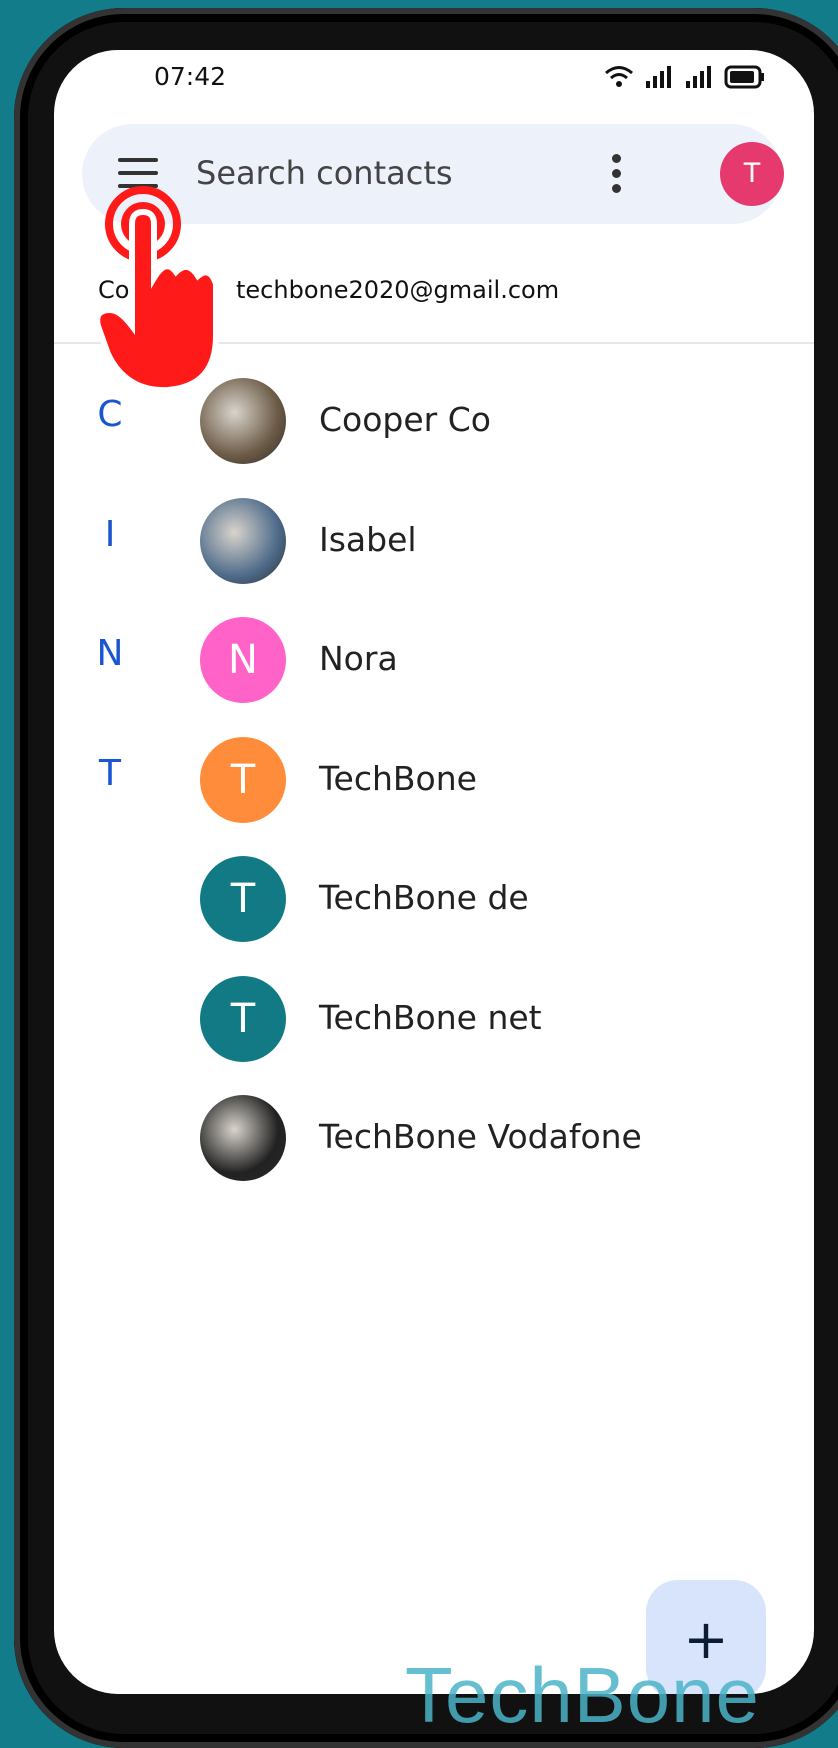 The width and height of the screenshot is (838, 1748). Describe the element at coordinates (110, 534) in the screenshot. I see `section-letter: I` at that location.